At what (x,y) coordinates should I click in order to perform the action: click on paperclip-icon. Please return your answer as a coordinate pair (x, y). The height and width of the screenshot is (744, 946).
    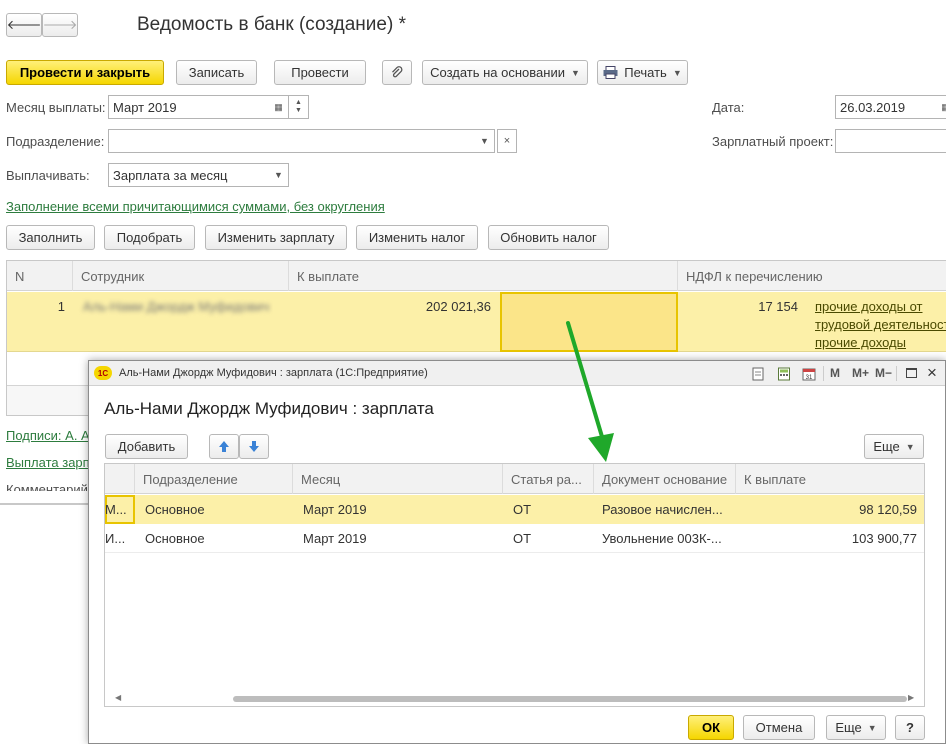
    Looking at the image, I should click on (397, 71).